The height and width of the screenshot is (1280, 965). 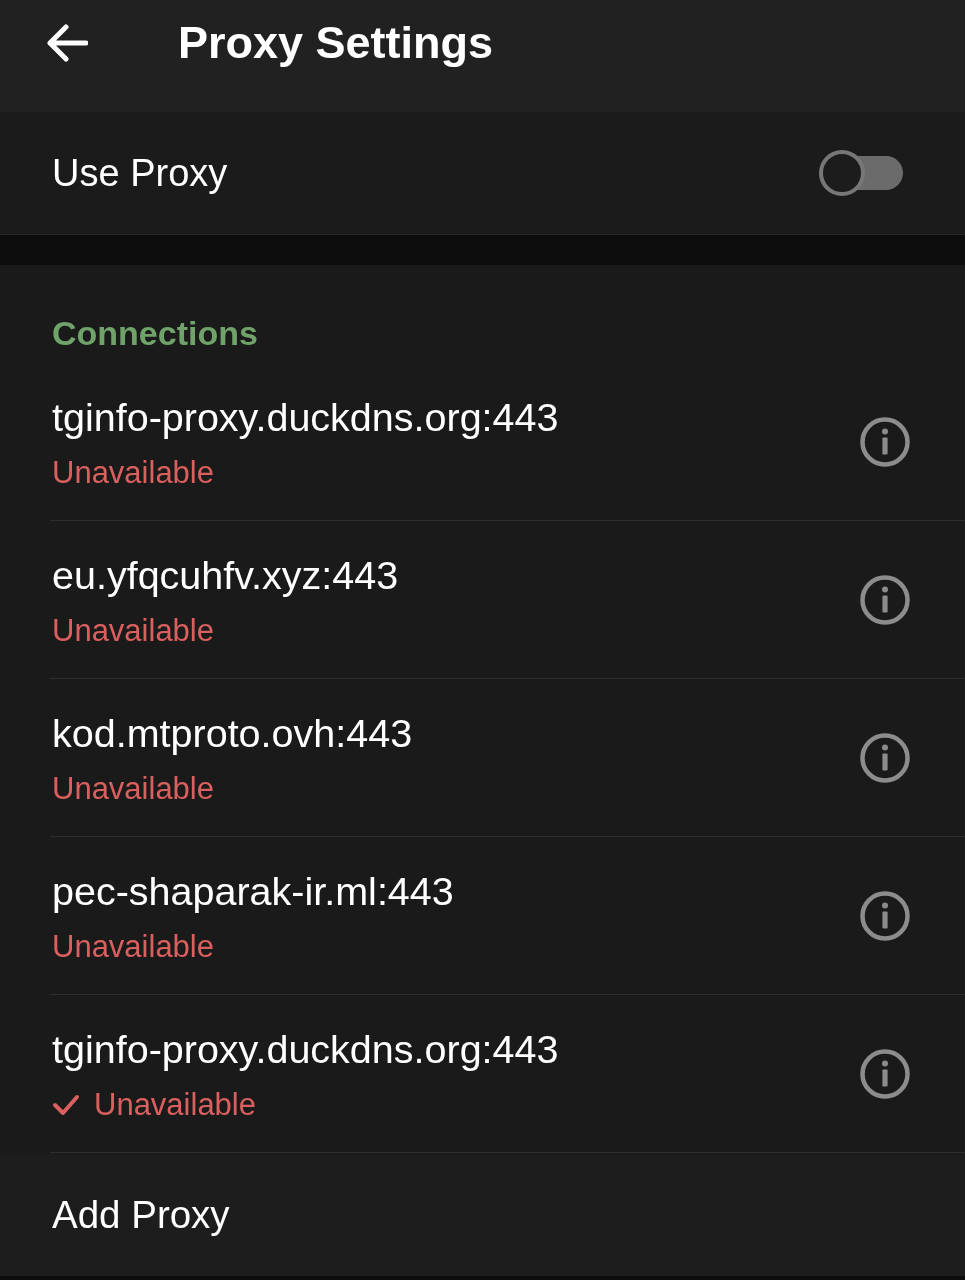 What do you see at coordinates (67, 43) in the screenshot?
I see `back-arrow-icon` at bounding box center [67, 43].